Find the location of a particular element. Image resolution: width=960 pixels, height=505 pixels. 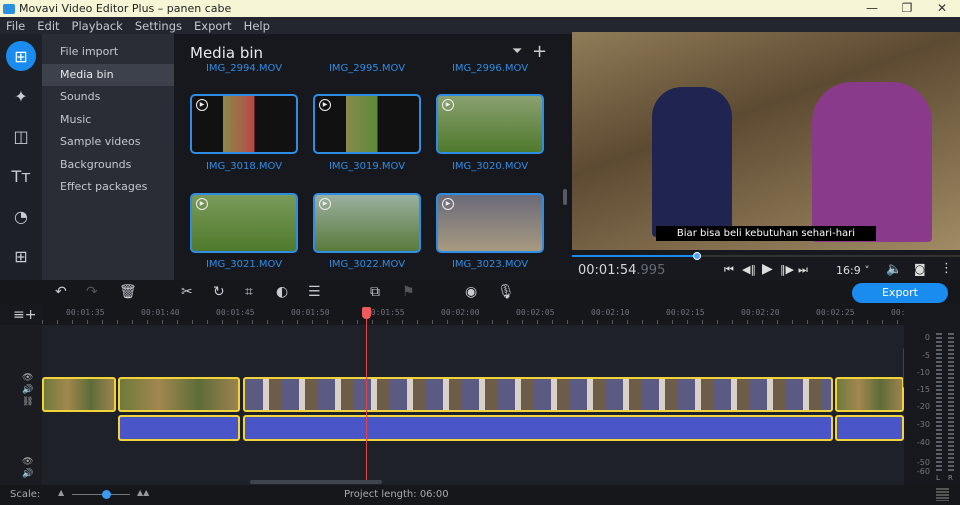

link-icon: ⛓ is located at coordinates (27, 402).